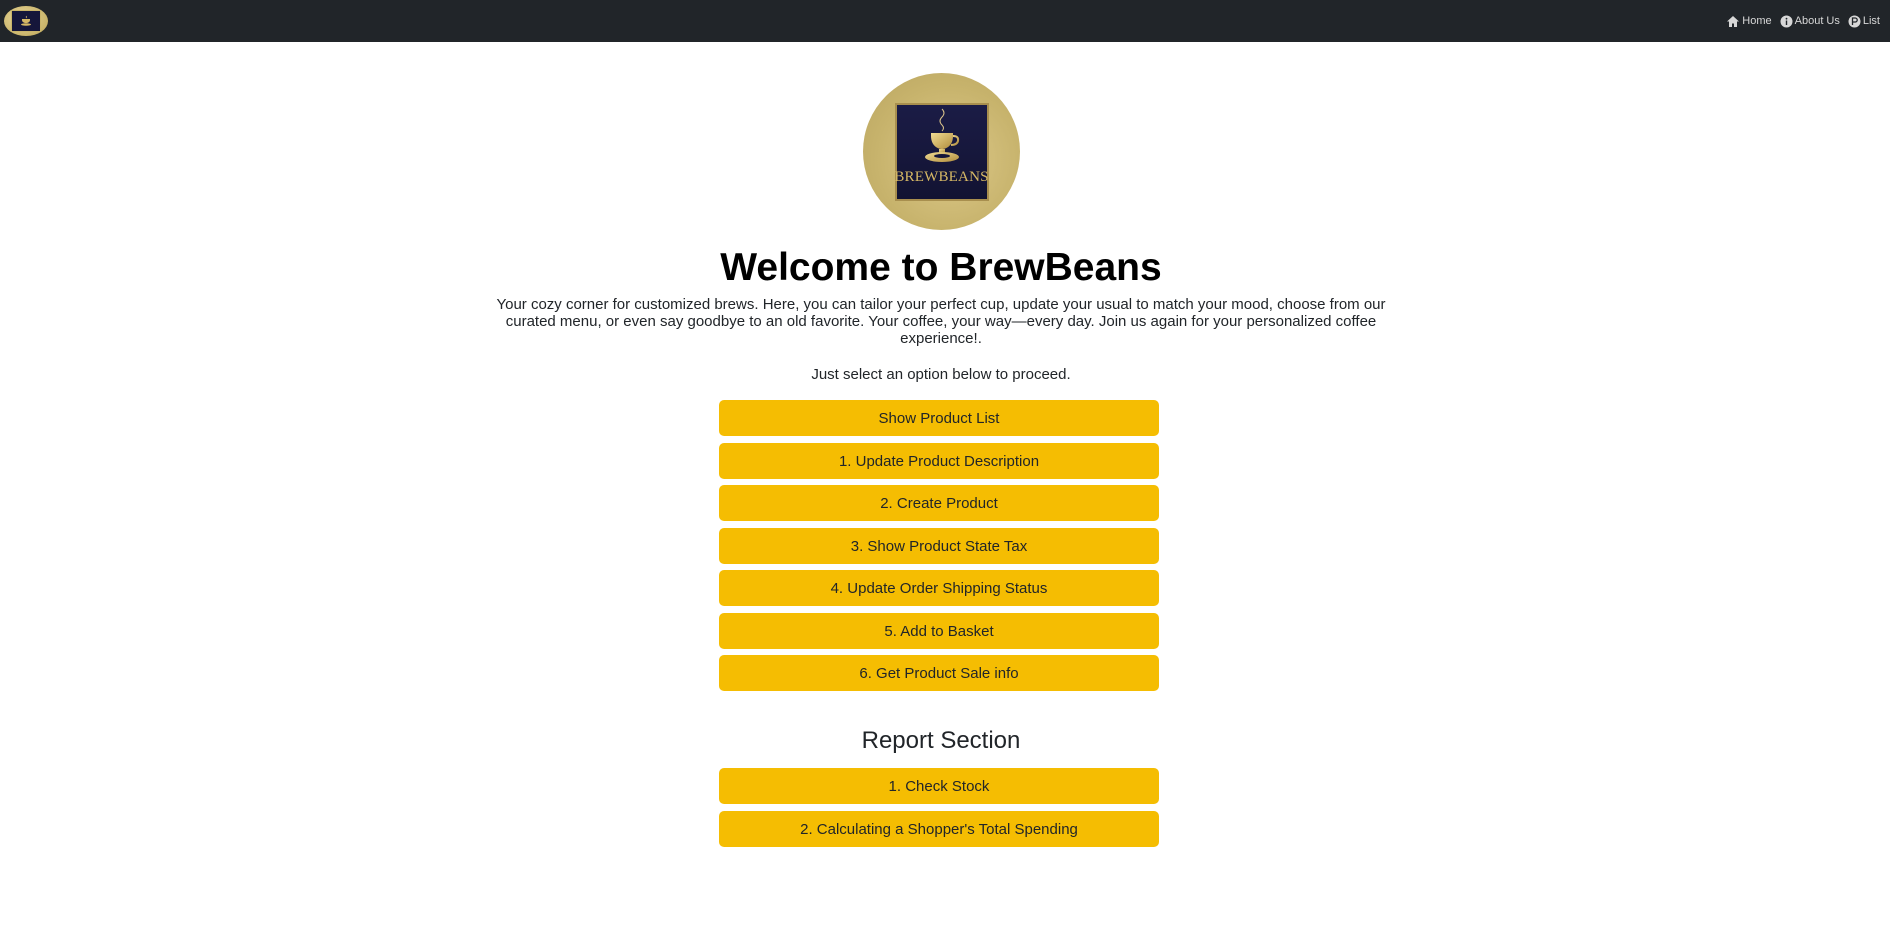  I want to click on info-icon, so click(1786, 21).